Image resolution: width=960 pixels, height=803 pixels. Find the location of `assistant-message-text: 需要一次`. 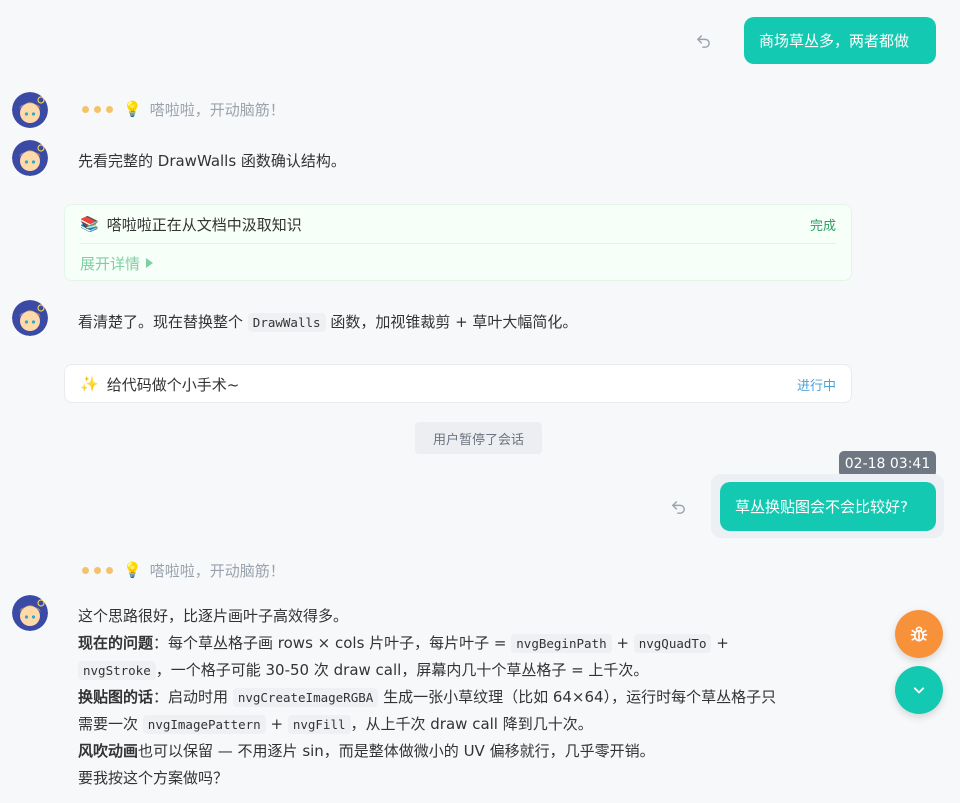

assistant-message-text: 需要一次 is located at coordinates (108, 724).